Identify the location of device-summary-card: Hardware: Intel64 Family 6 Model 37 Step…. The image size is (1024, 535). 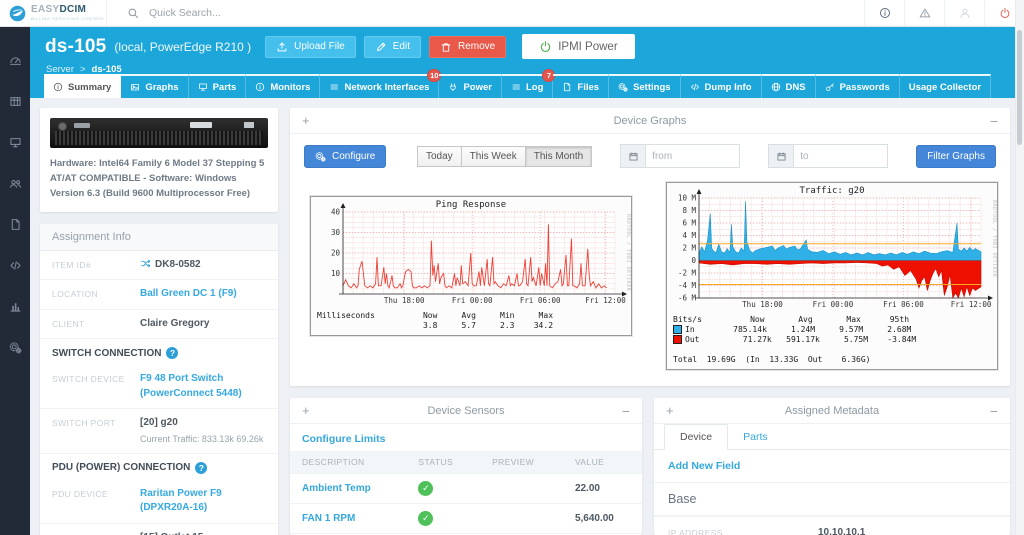
(159, 160).